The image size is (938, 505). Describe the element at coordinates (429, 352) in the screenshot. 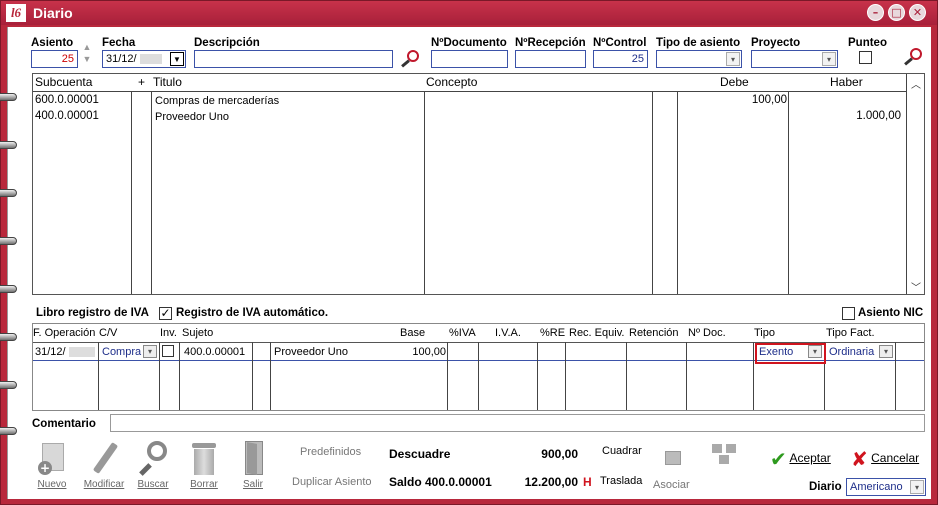

I see `iva-row-base: 100,00` at that location.